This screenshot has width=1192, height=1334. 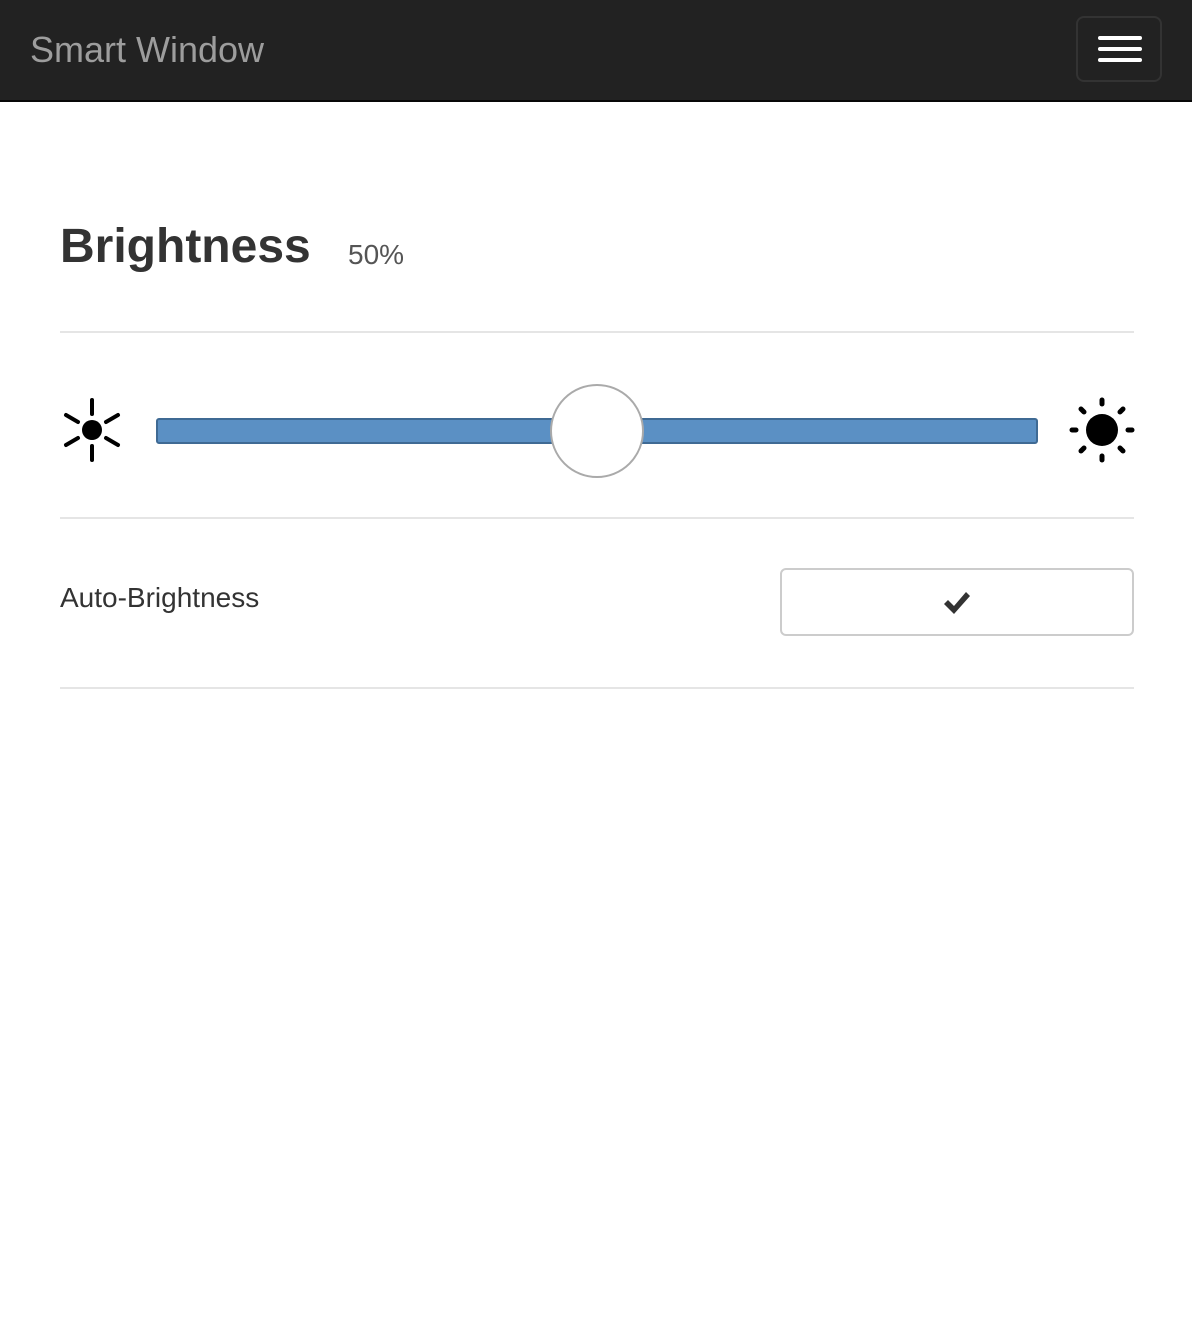 I want to click on navbar: Smart Window, so click(x=596, y=51).